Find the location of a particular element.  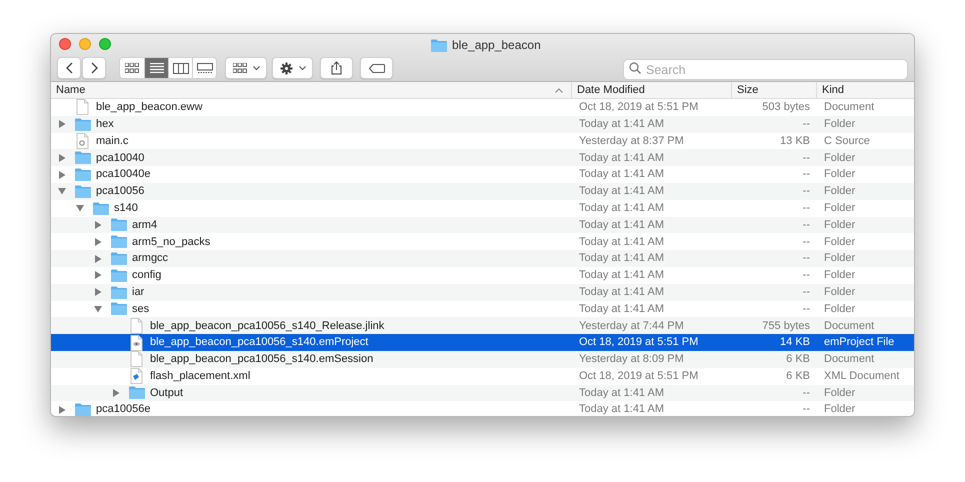

file-row: ble_app_beacon_pca10056_s140.emSession Yesterday at 8:09 PM 6 KB Document is located at coordinates (482, 359).